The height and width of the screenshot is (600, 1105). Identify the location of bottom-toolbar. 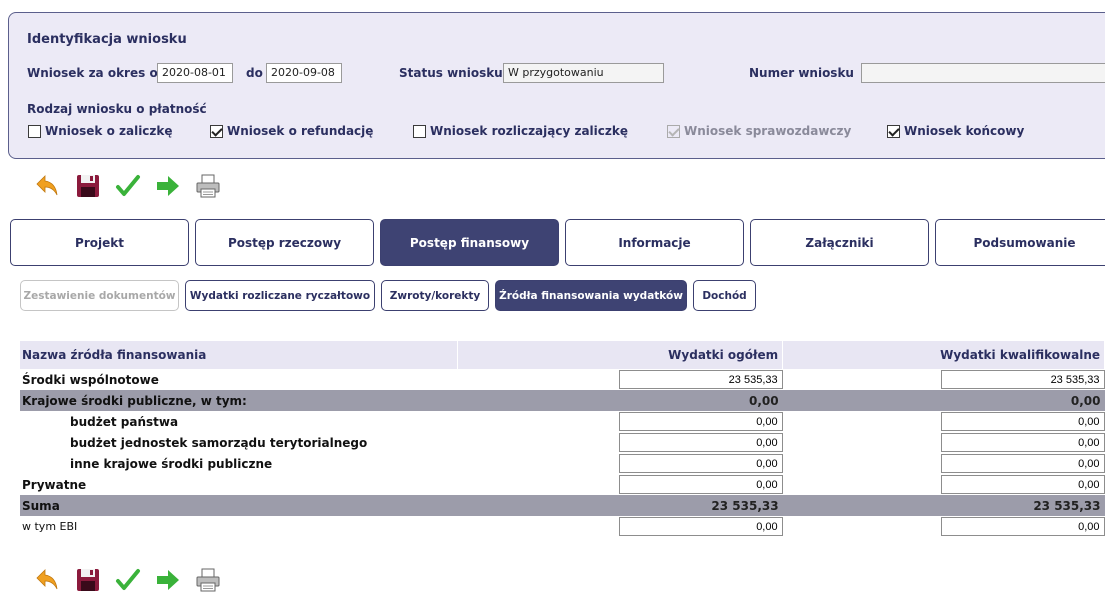
(128, 580).